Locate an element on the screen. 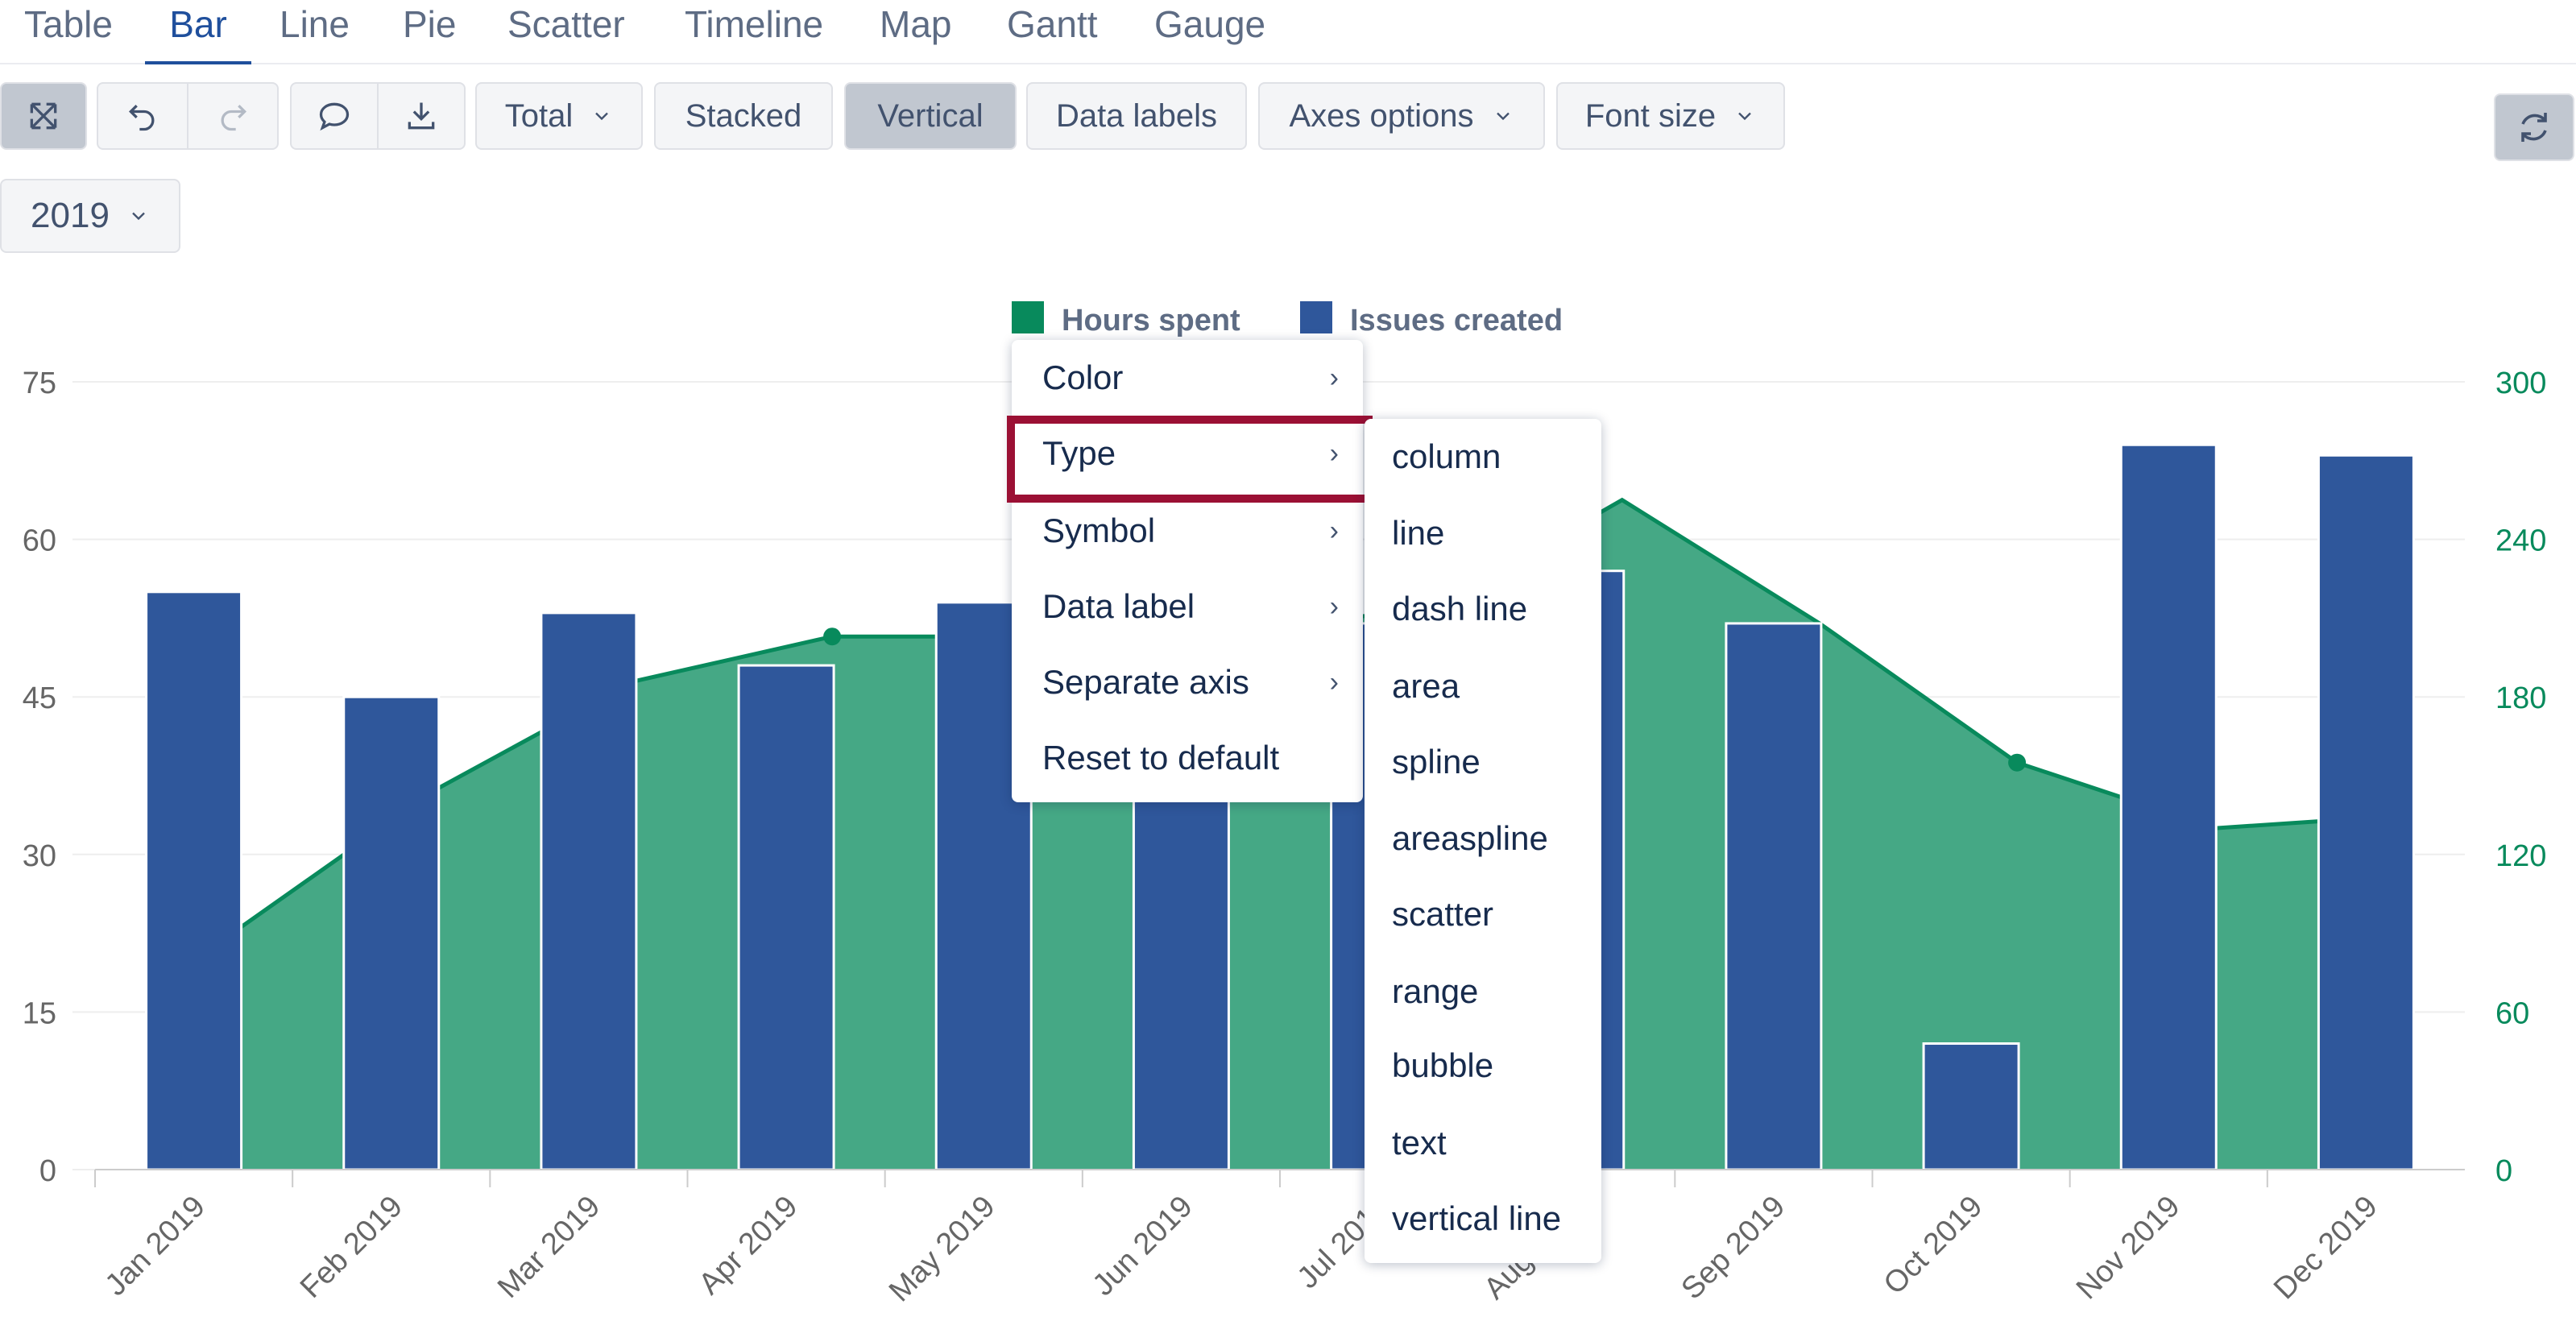 This screenshot has height=1317, width=2576. type-option-text: text is located at coordinates (1483, 1143).